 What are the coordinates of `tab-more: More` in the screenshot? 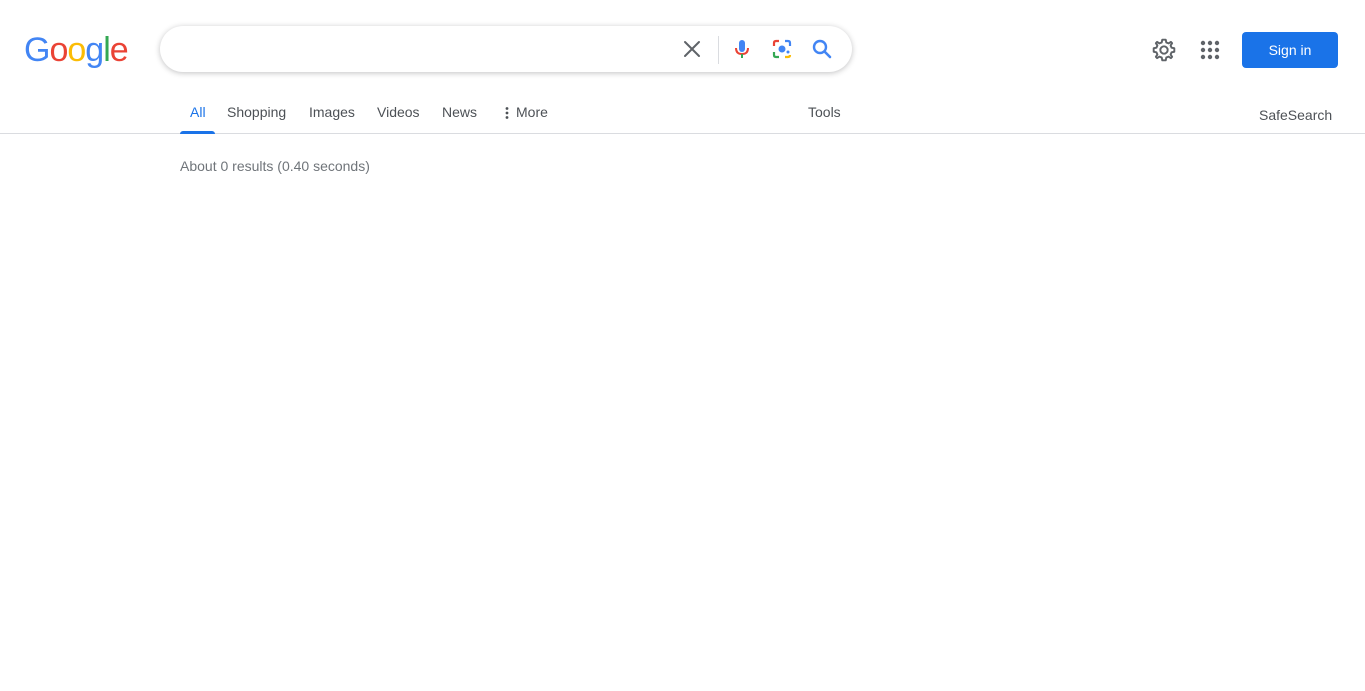 It's located at (526, 115).